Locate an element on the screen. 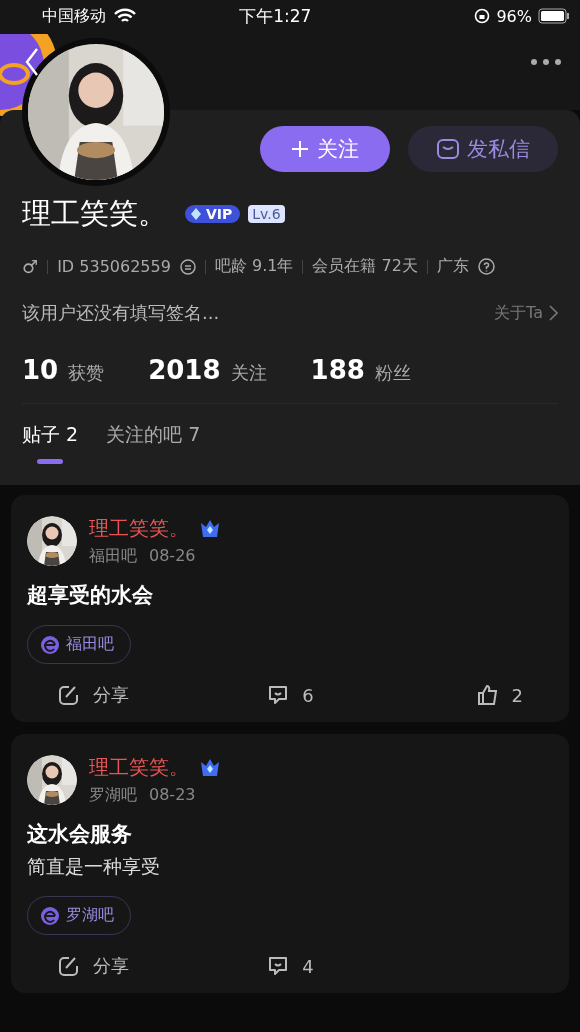 The width and height of the screenshot is (580, 1032). copy-icon is located at coordinates (187, 266).